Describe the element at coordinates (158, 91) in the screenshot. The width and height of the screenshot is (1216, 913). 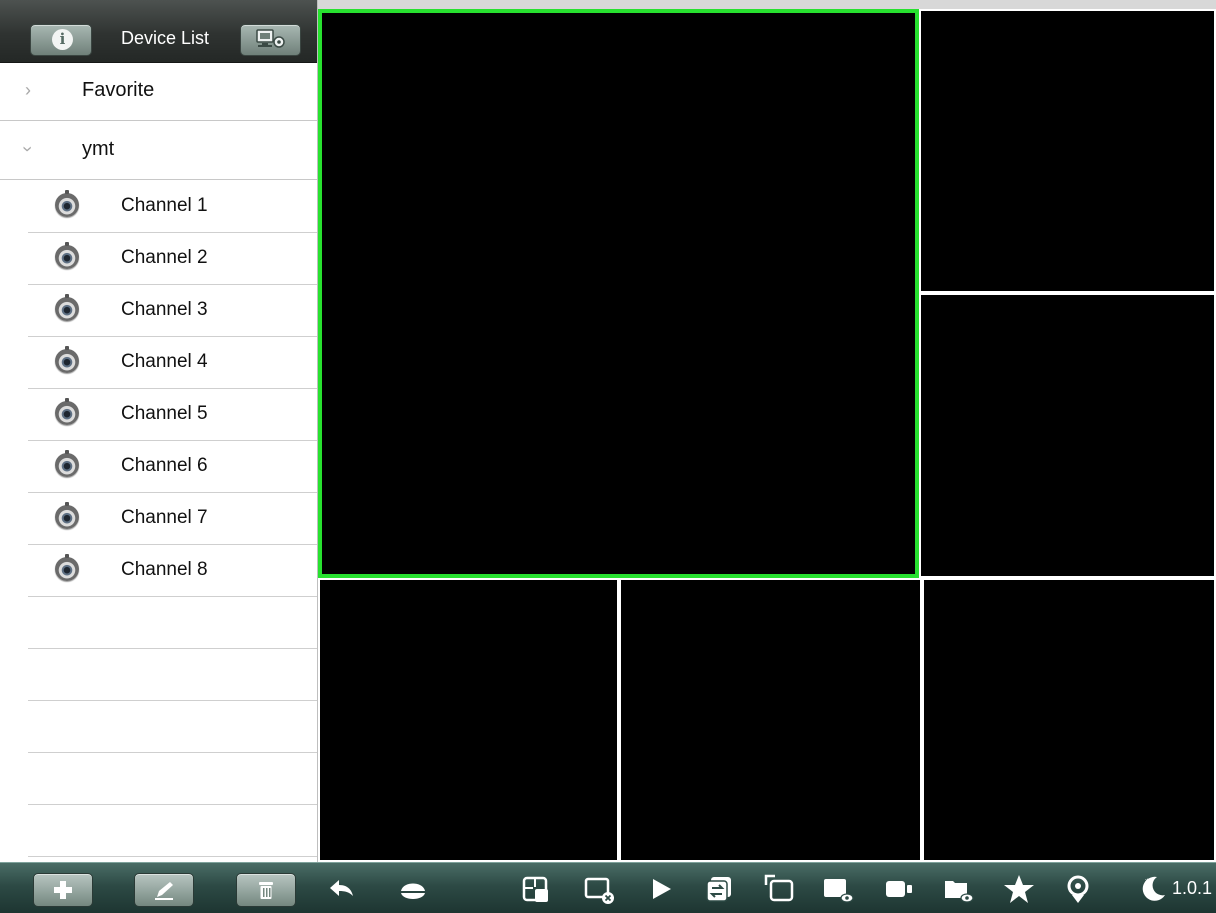
I see `tree-item-favorite: › Favorite` at that location.